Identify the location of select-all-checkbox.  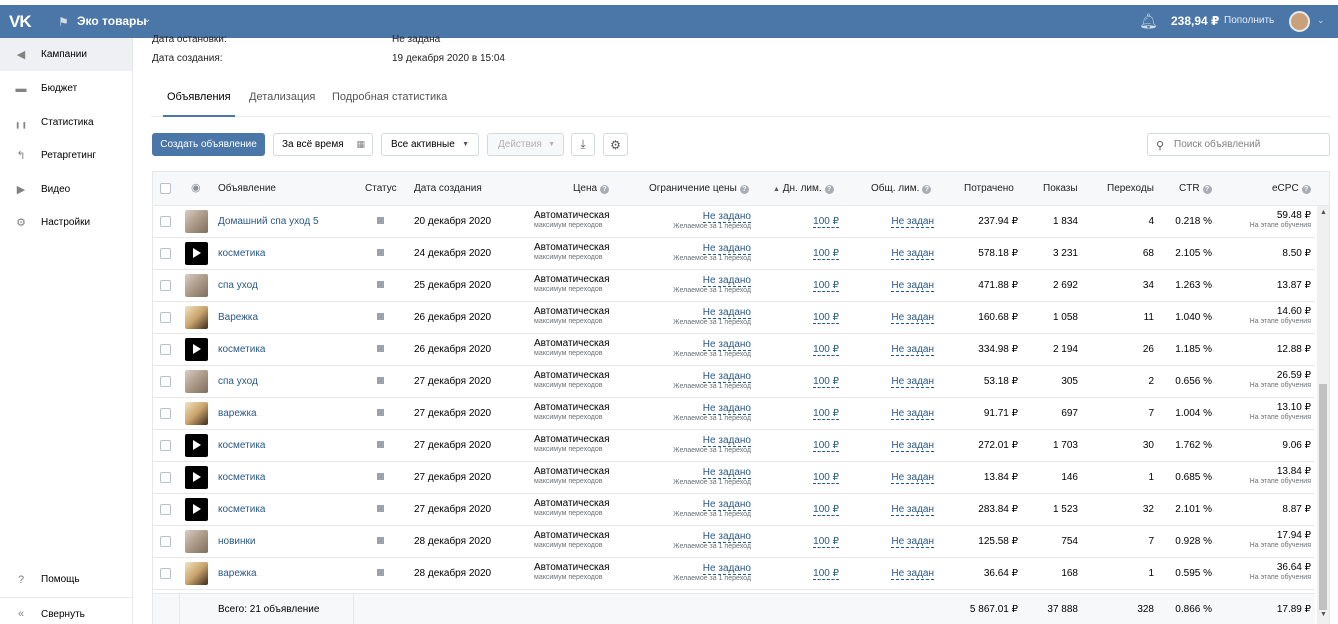
(165, 188).